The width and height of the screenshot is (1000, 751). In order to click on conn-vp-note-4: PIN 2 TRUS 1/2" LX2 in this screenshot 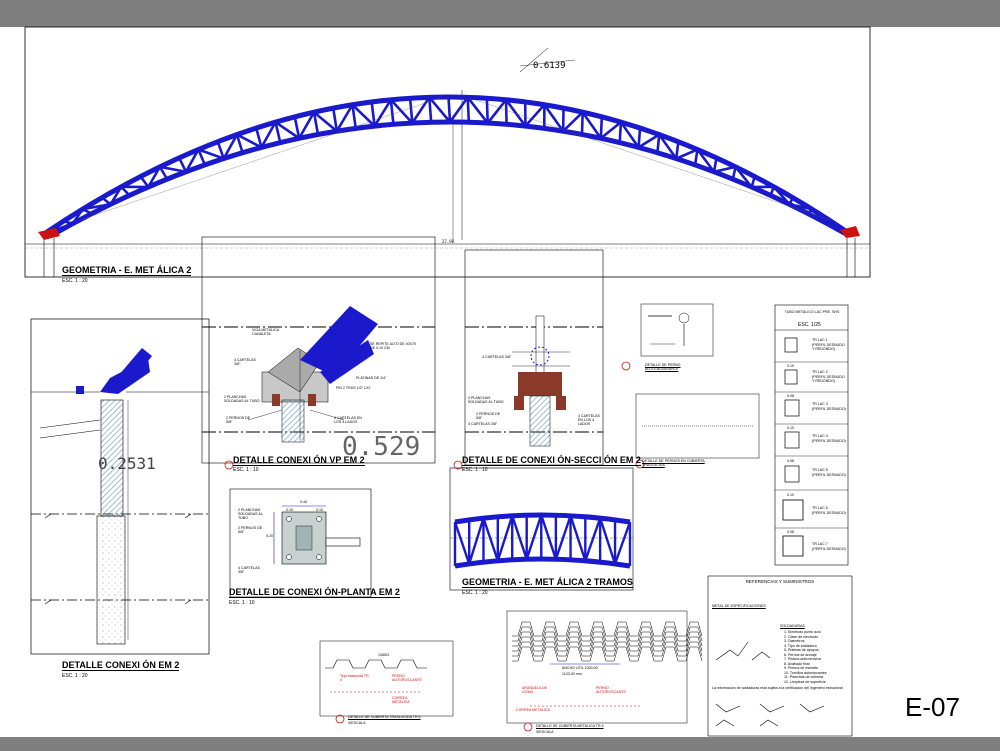, I will do `click(353, 388)`.